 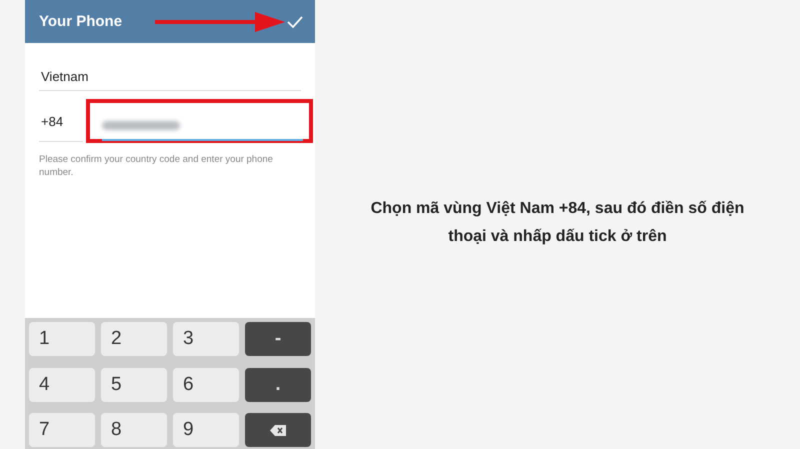 What do you see at coordinates (206, 339) in the screenshot?
I see `keypad-key: 3` at bounding box center [206, 339].